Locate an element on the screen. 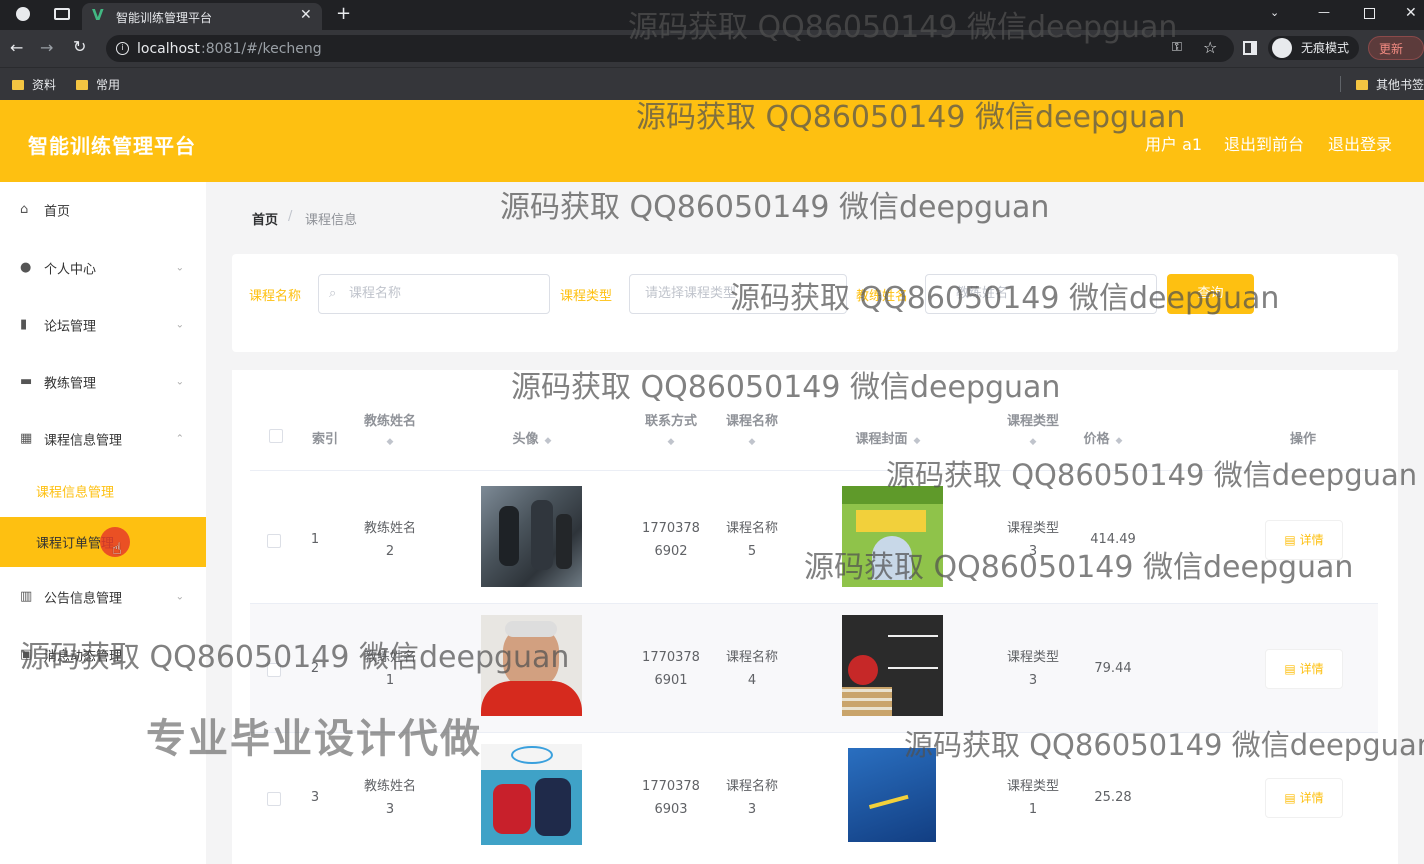 The height and width of the screenshot is (864, 1424). url-host: localhost is located at coordinates (168, 49).